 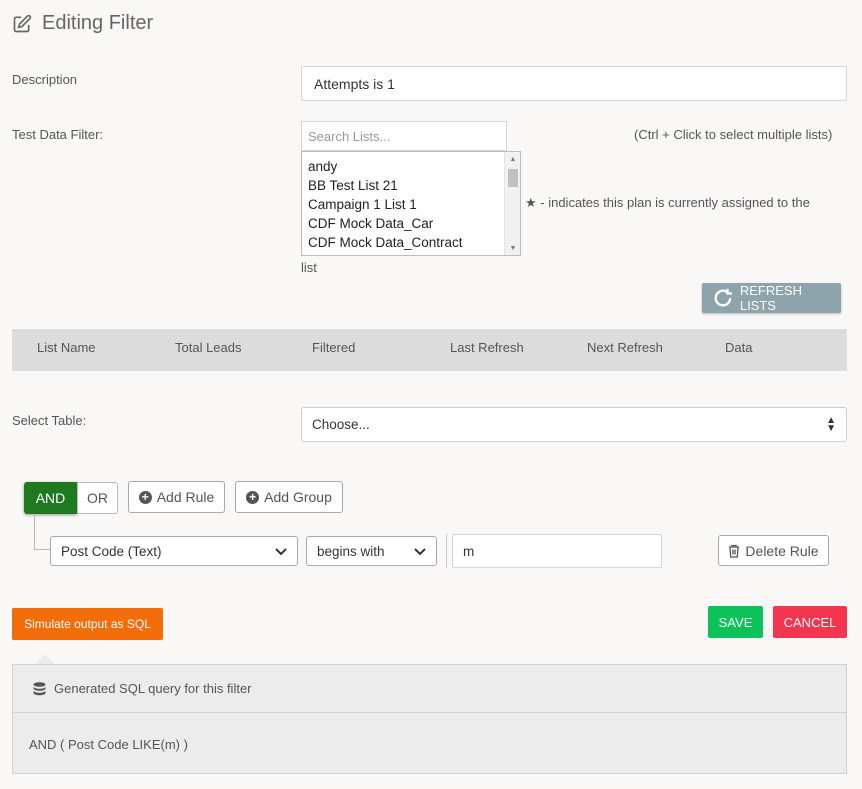 I want to click on scroll-up-arrow-icon: ▲, so click(x=512, y=159).